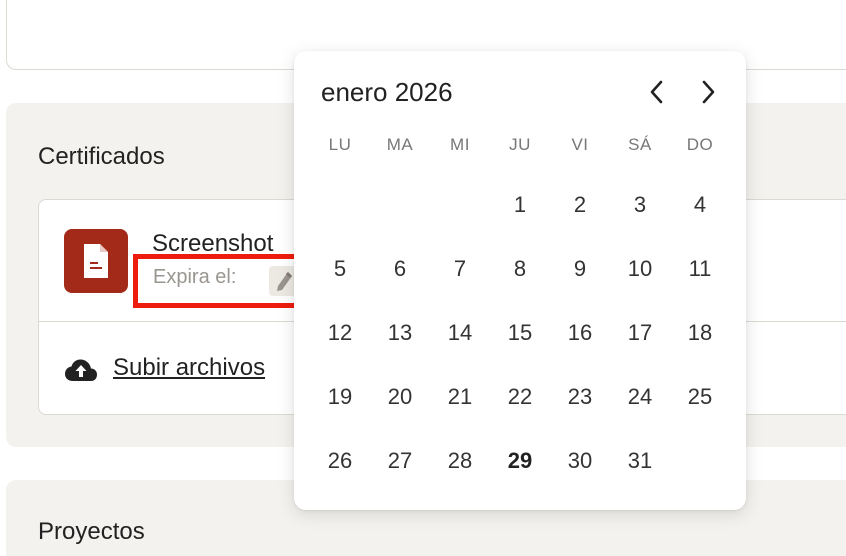 Image resolution: width=846 pixels, height=556 pixels. What do you see at coordinates (640, 397) in the screenshot?
I see `calendar-day: 24` at bounding box center [640, 397].